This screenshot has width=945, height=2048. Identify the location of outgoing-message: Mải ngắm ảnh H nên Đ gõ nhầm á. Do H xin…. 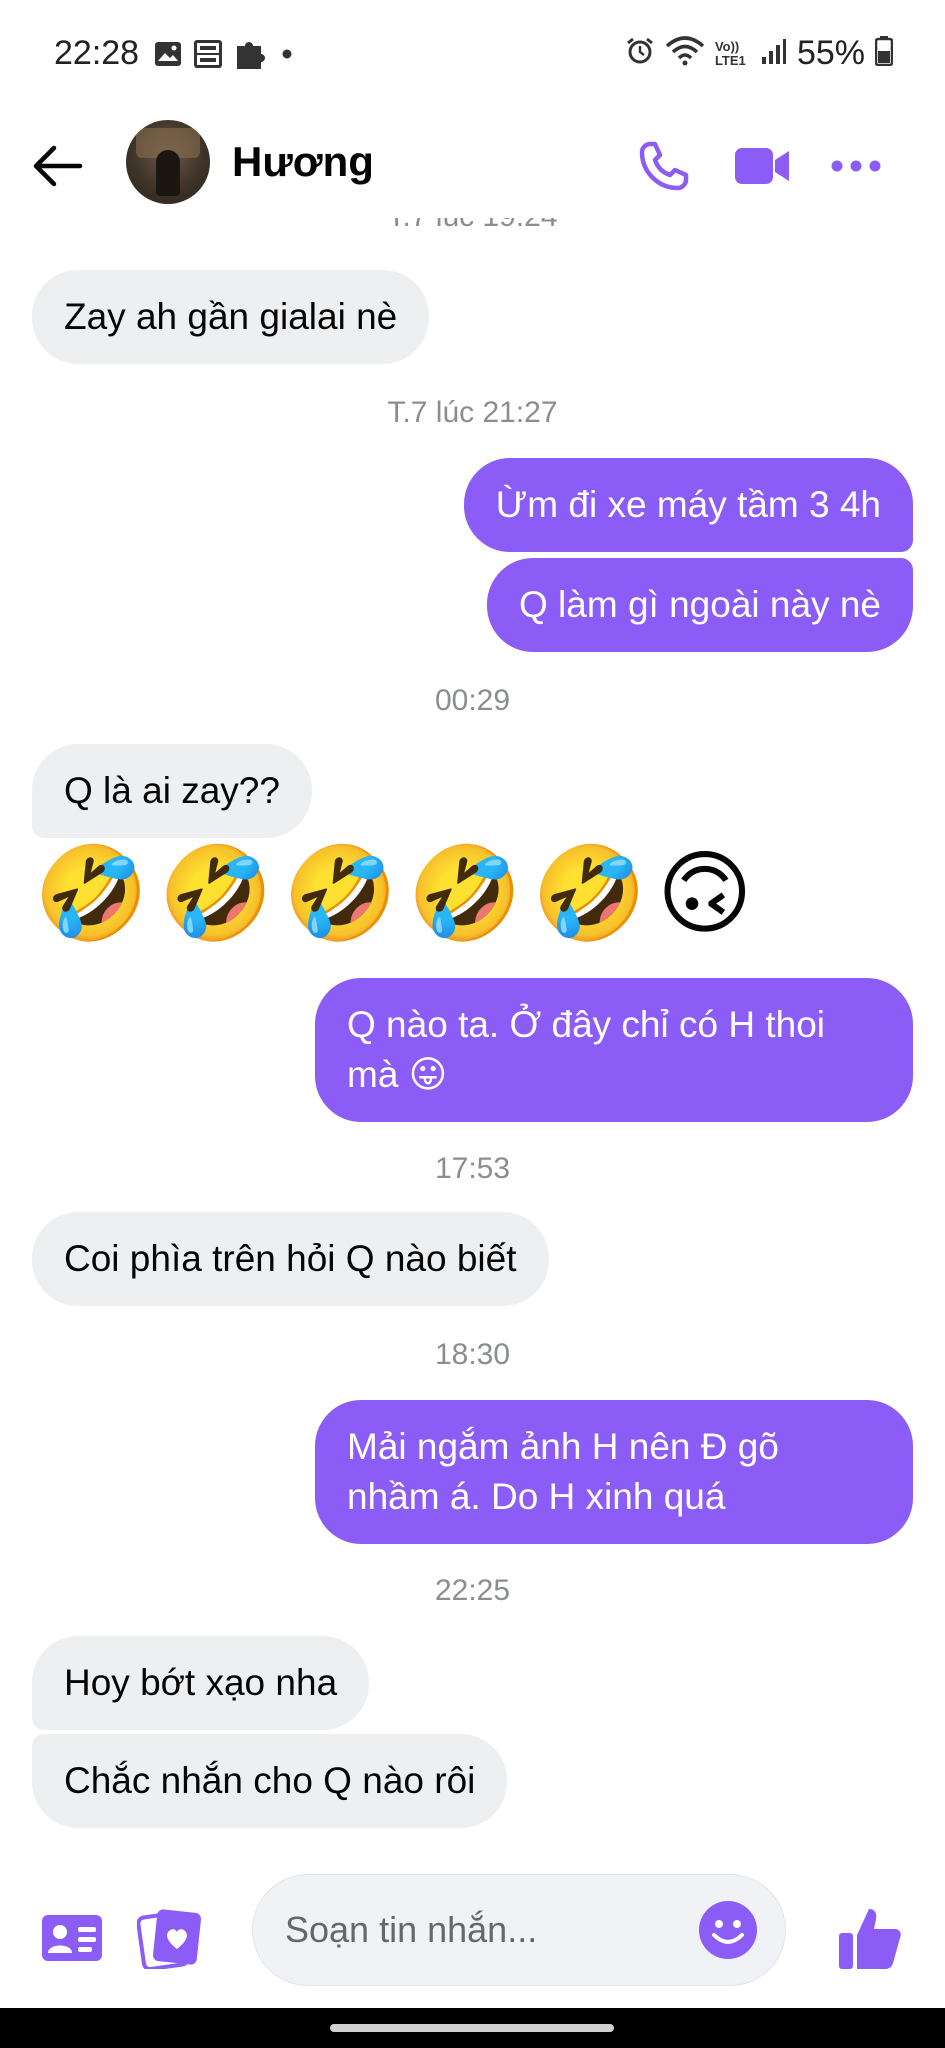
(614, 1472).